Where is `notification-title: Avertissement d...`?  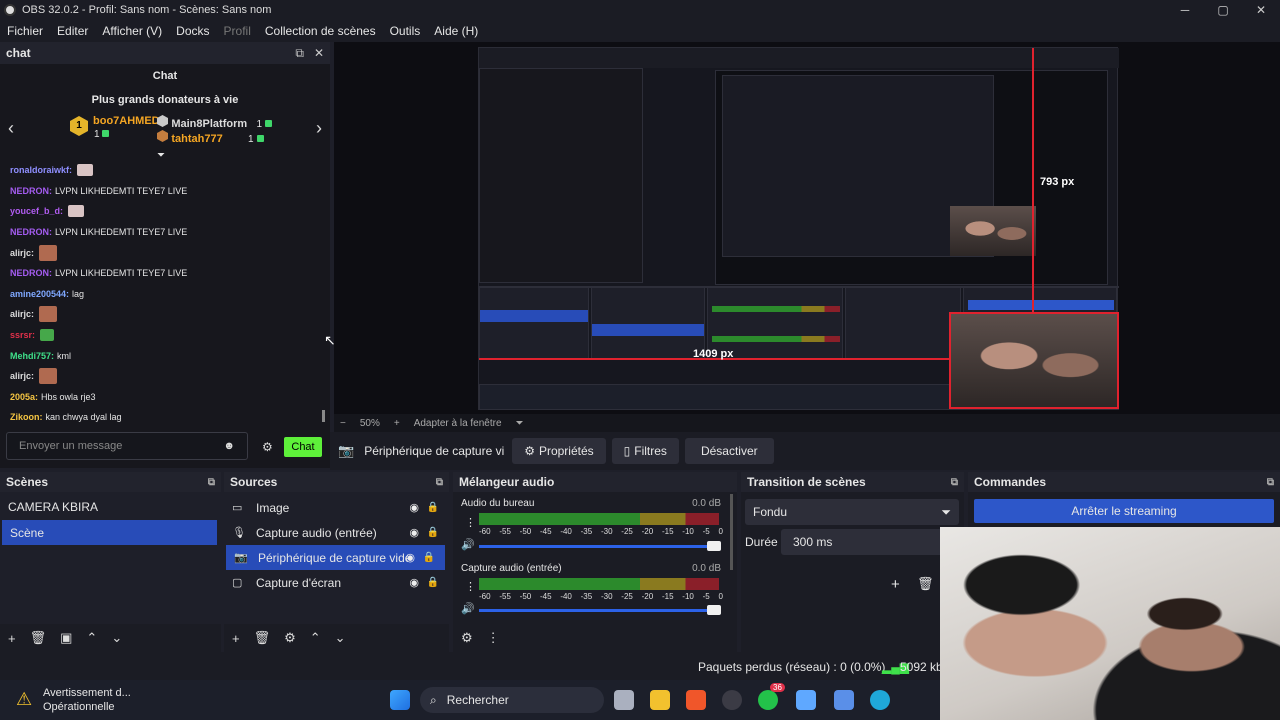 notification-title: Avertissement d... is located at coordinates (87, 693).